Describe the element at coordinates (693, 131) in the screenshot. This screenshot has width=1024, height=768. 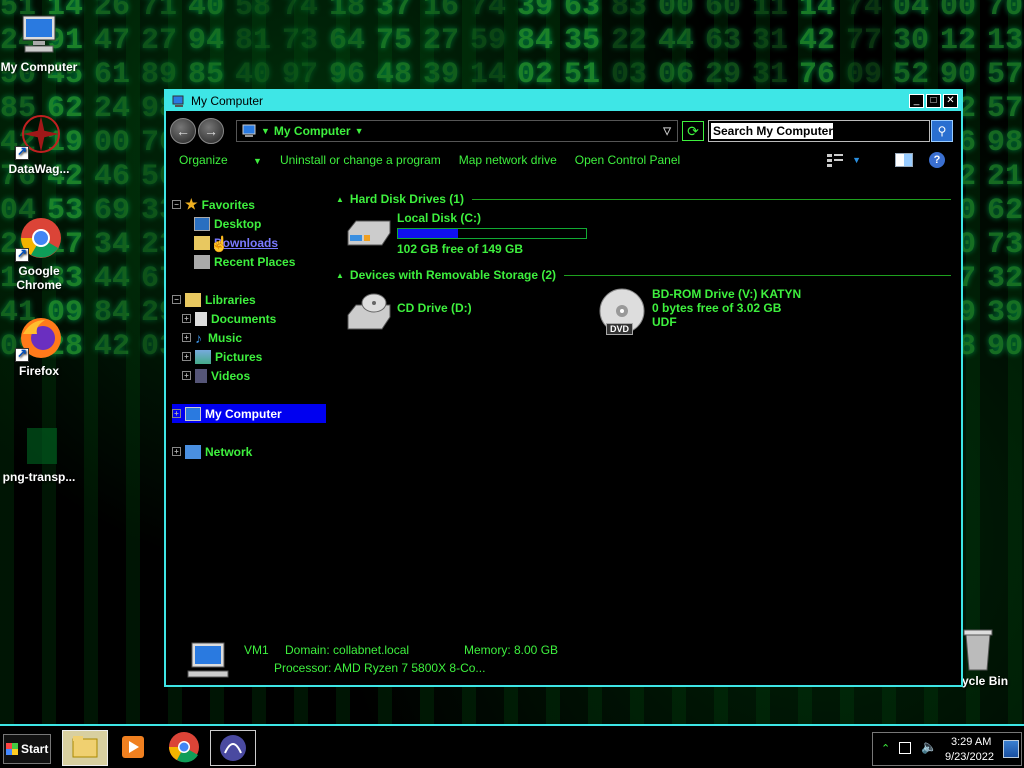
I see `refresh-button: ⟳` at that location.